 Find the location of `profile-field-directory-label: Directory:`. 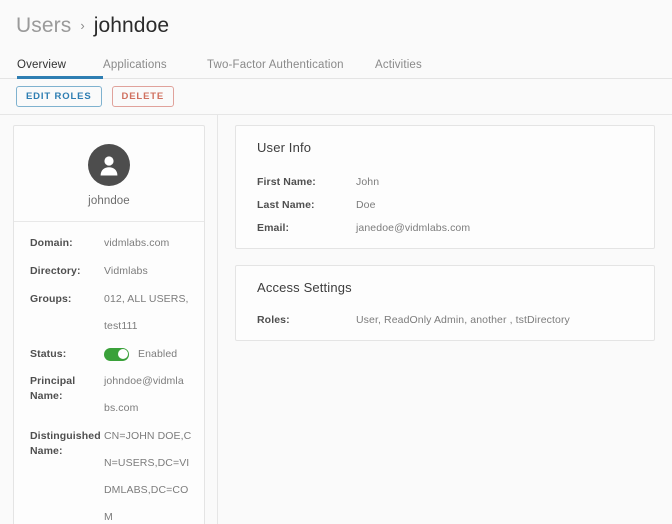

profile-field-directory-label: Directory: is located at coordinates (55, 270).